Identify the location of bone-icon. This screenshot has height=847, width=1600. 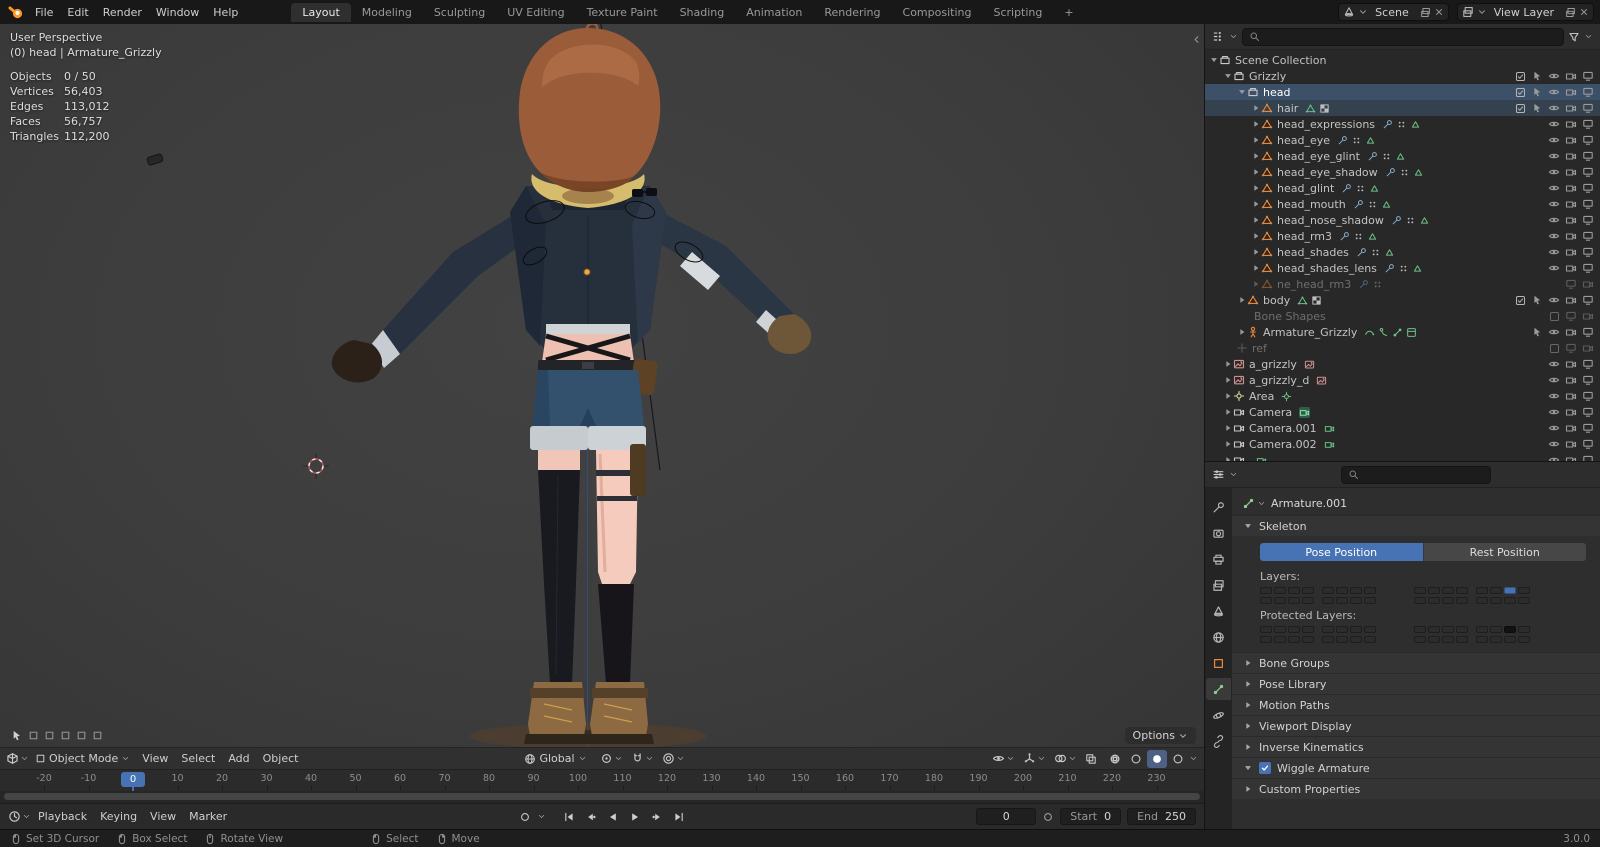
(1397, 332).